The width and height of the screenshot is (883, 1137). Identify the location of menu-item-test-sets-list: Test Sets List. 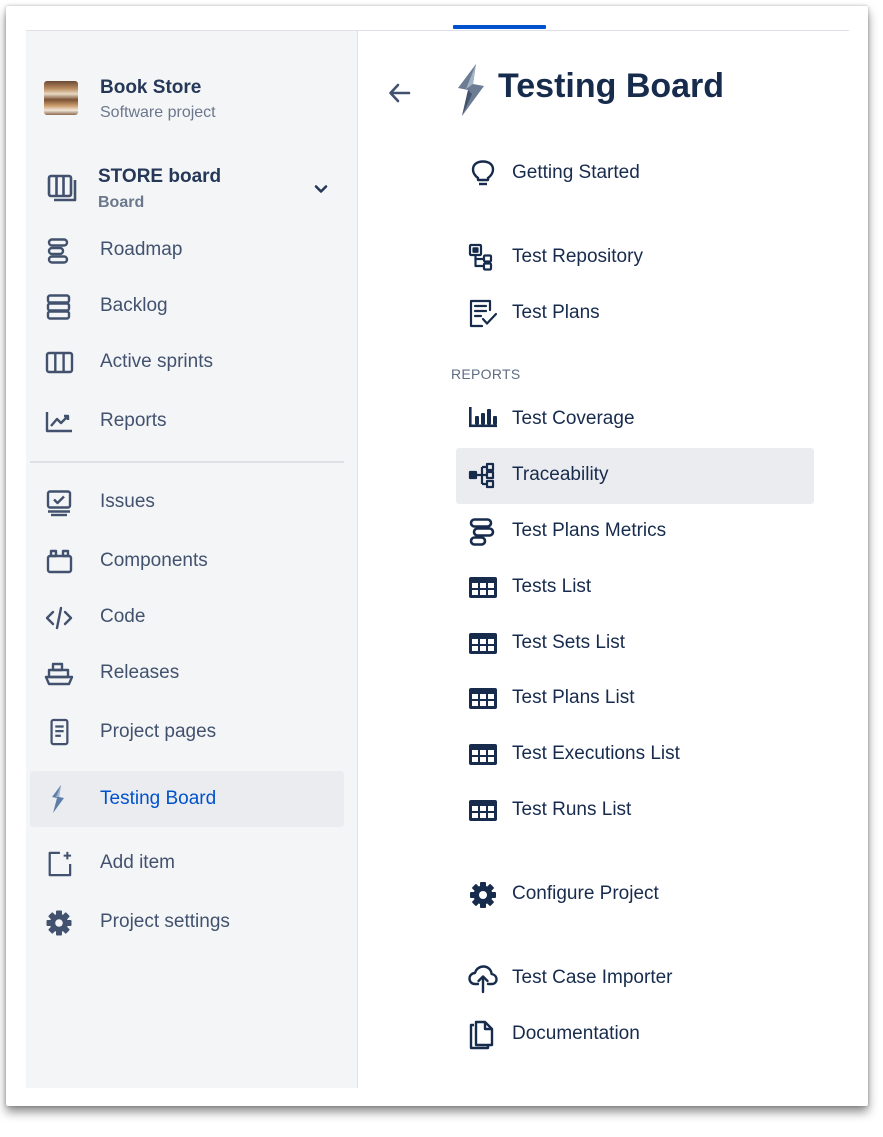
(635, 644).